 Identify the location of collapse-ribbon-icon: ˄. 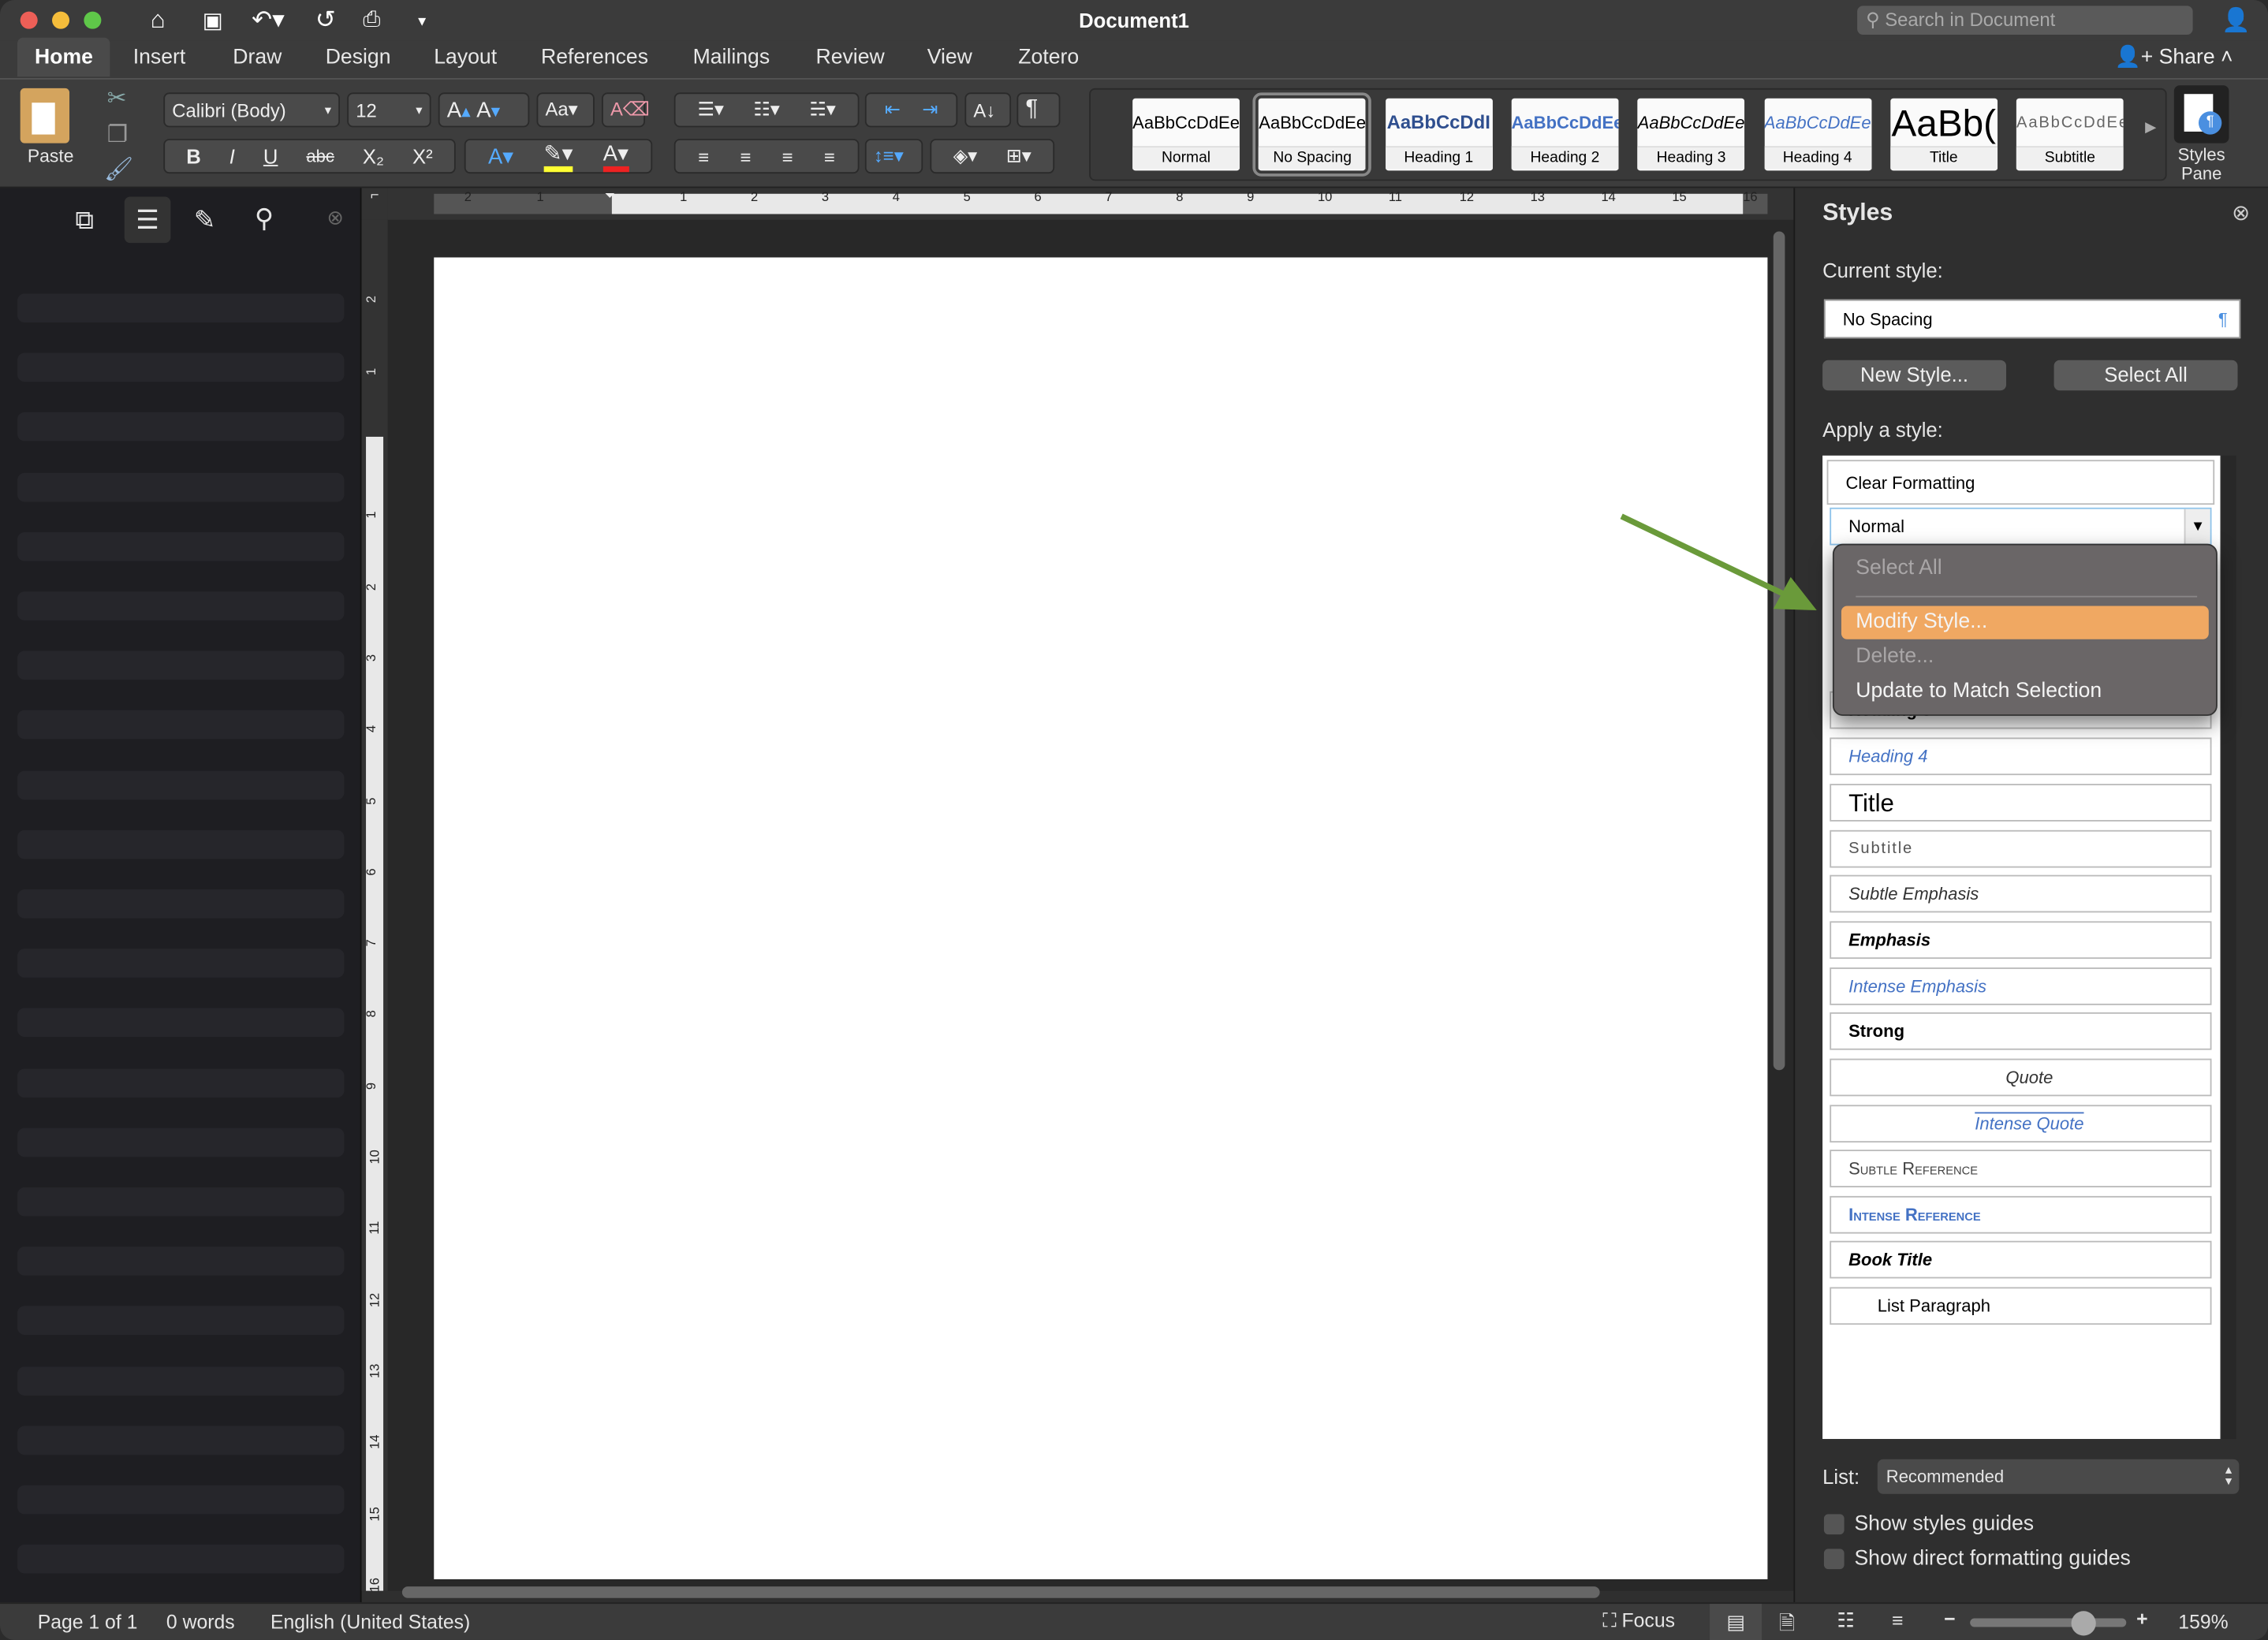
(2227, 58).